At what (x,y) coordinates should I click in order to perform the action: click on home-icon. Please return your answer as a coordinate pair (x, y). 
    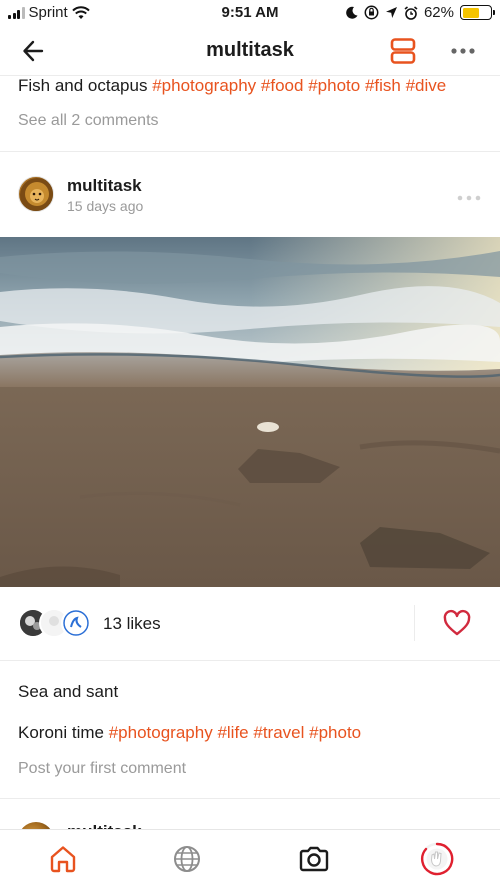
    Looking at the image, I should click on (63, 859).